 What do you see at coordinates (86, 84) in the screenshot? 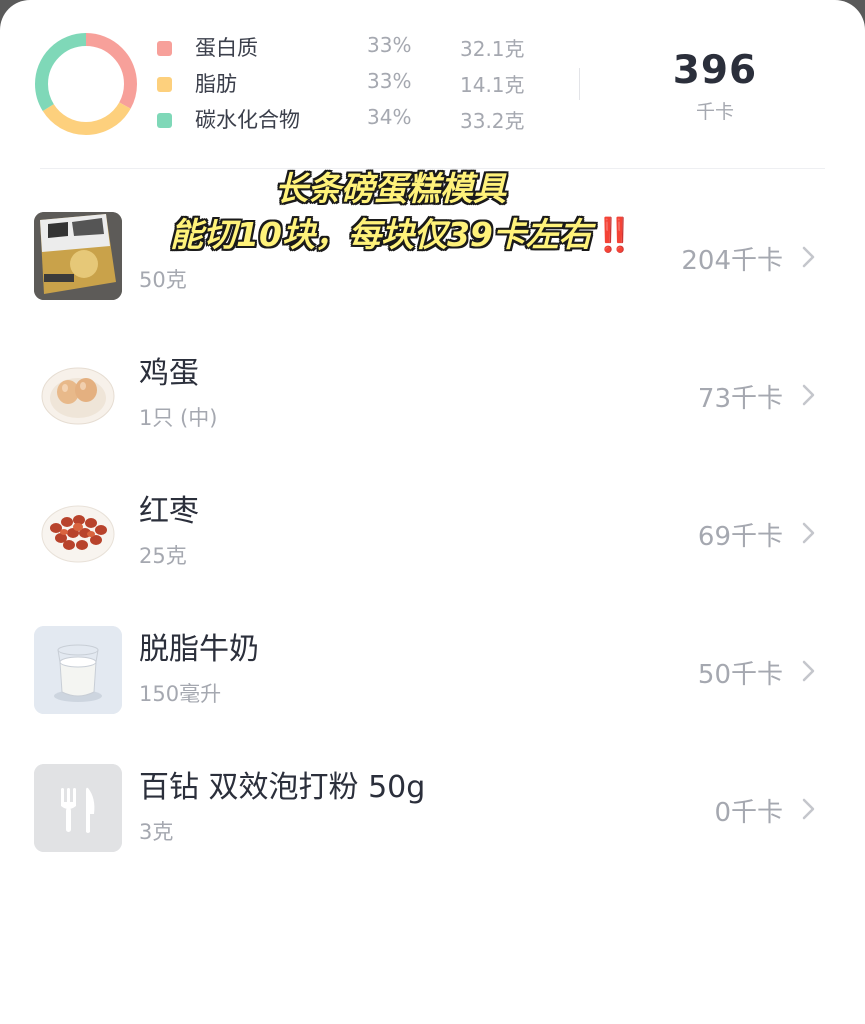
I see `macro-donut-chart` at bounding box center [86, 84].